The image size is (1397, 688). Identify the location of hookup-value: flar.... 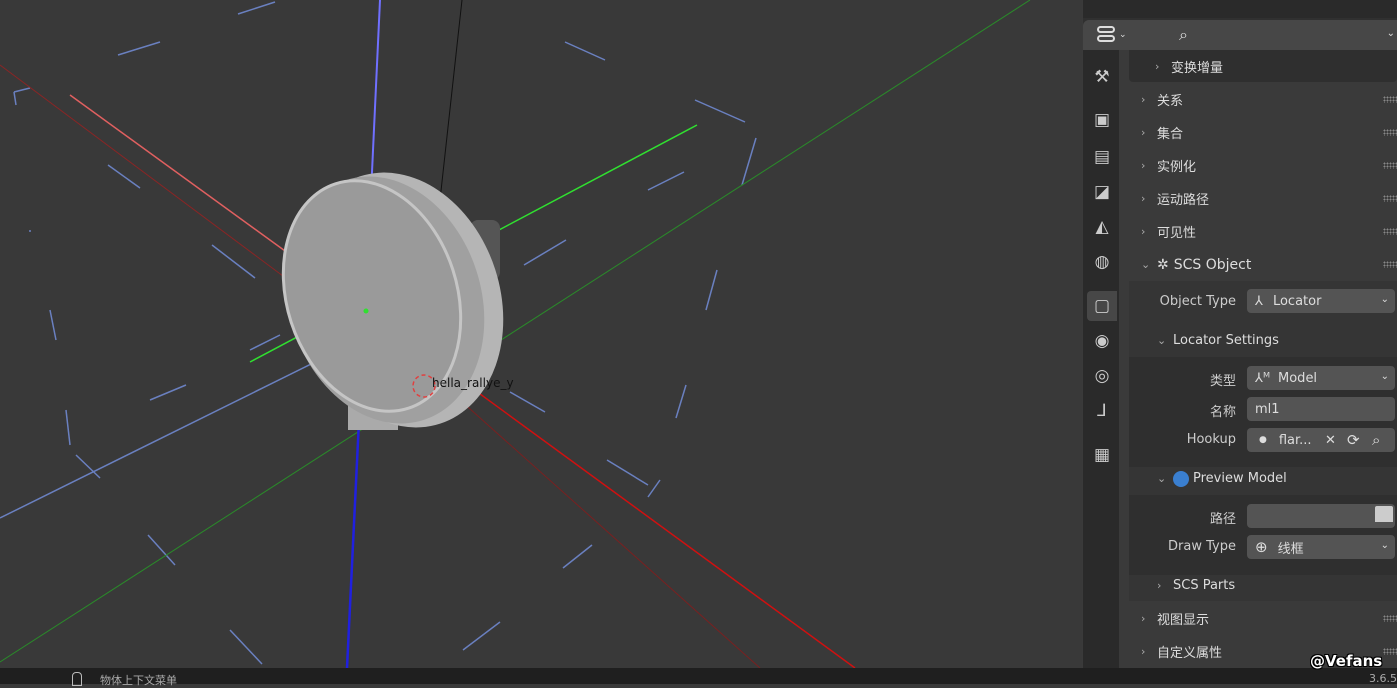
(1295, 440).